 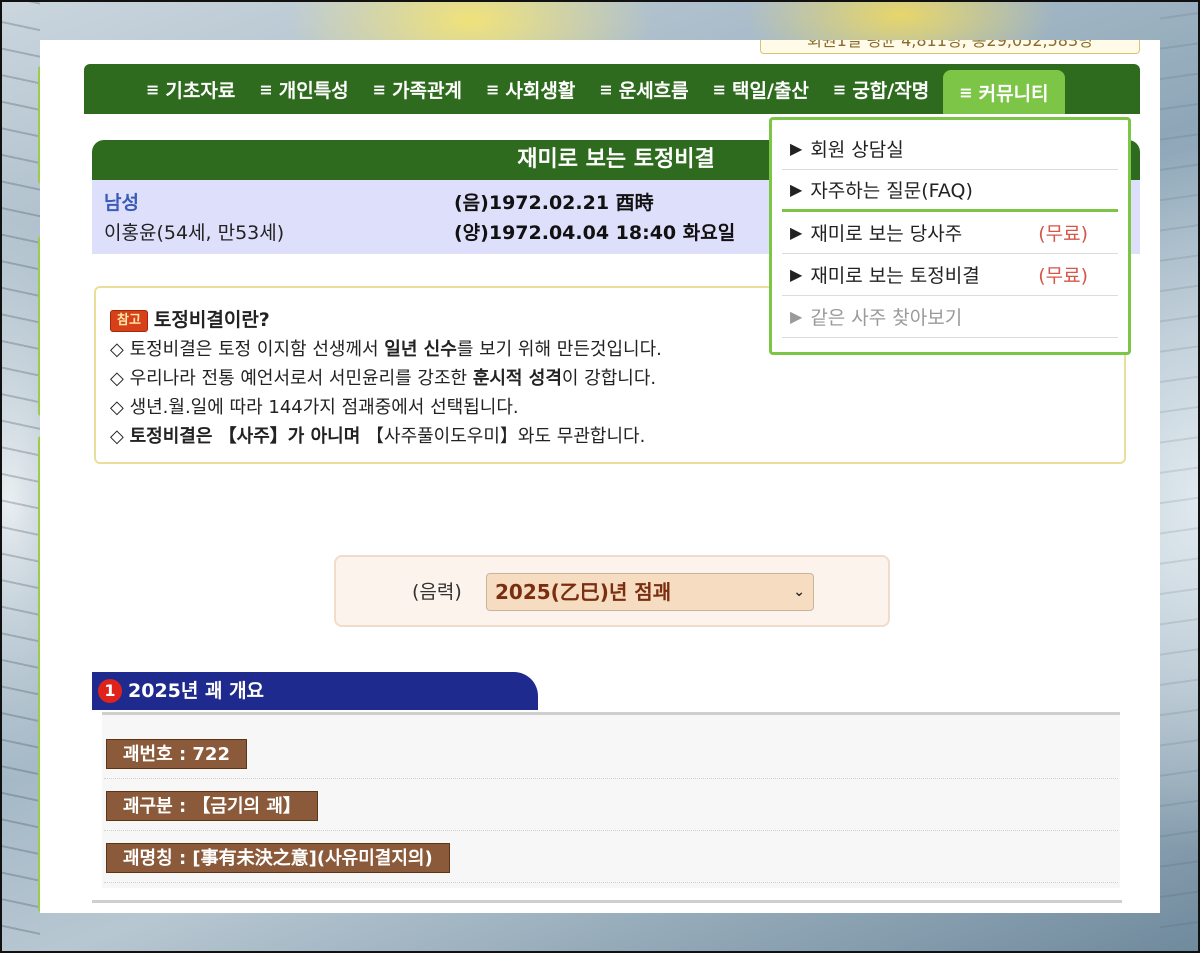 I want to click on book-page-left, so click(x=20, y=476).